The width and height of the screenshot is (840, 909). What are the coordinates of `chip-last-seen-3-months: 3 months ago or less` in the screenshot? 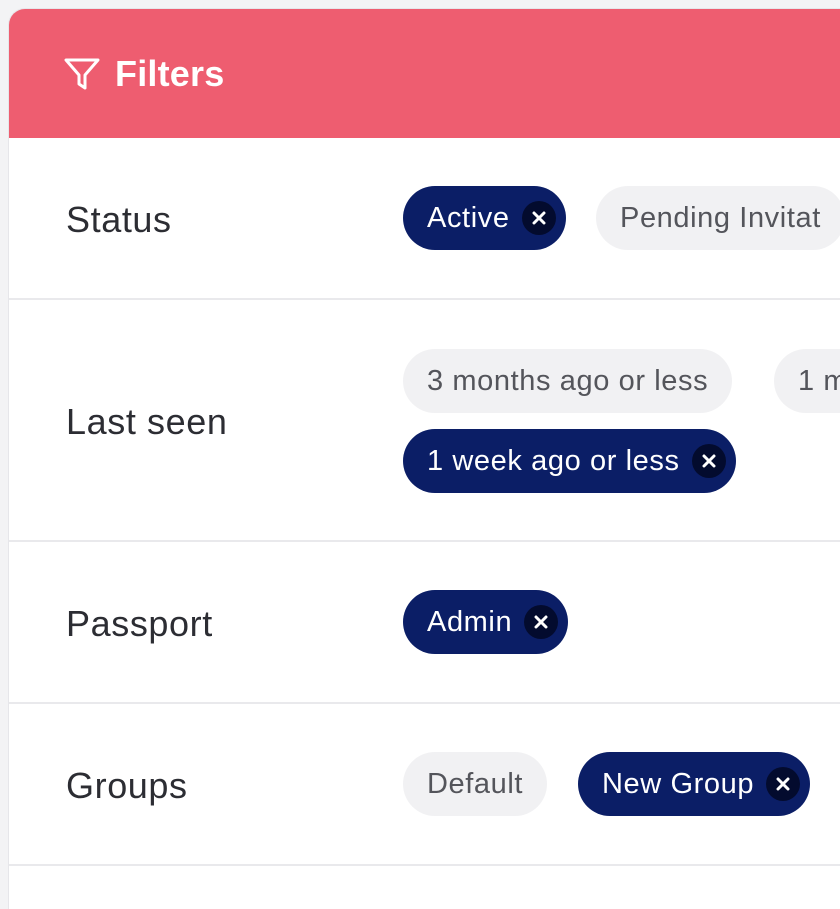 It's located at (568, 381).